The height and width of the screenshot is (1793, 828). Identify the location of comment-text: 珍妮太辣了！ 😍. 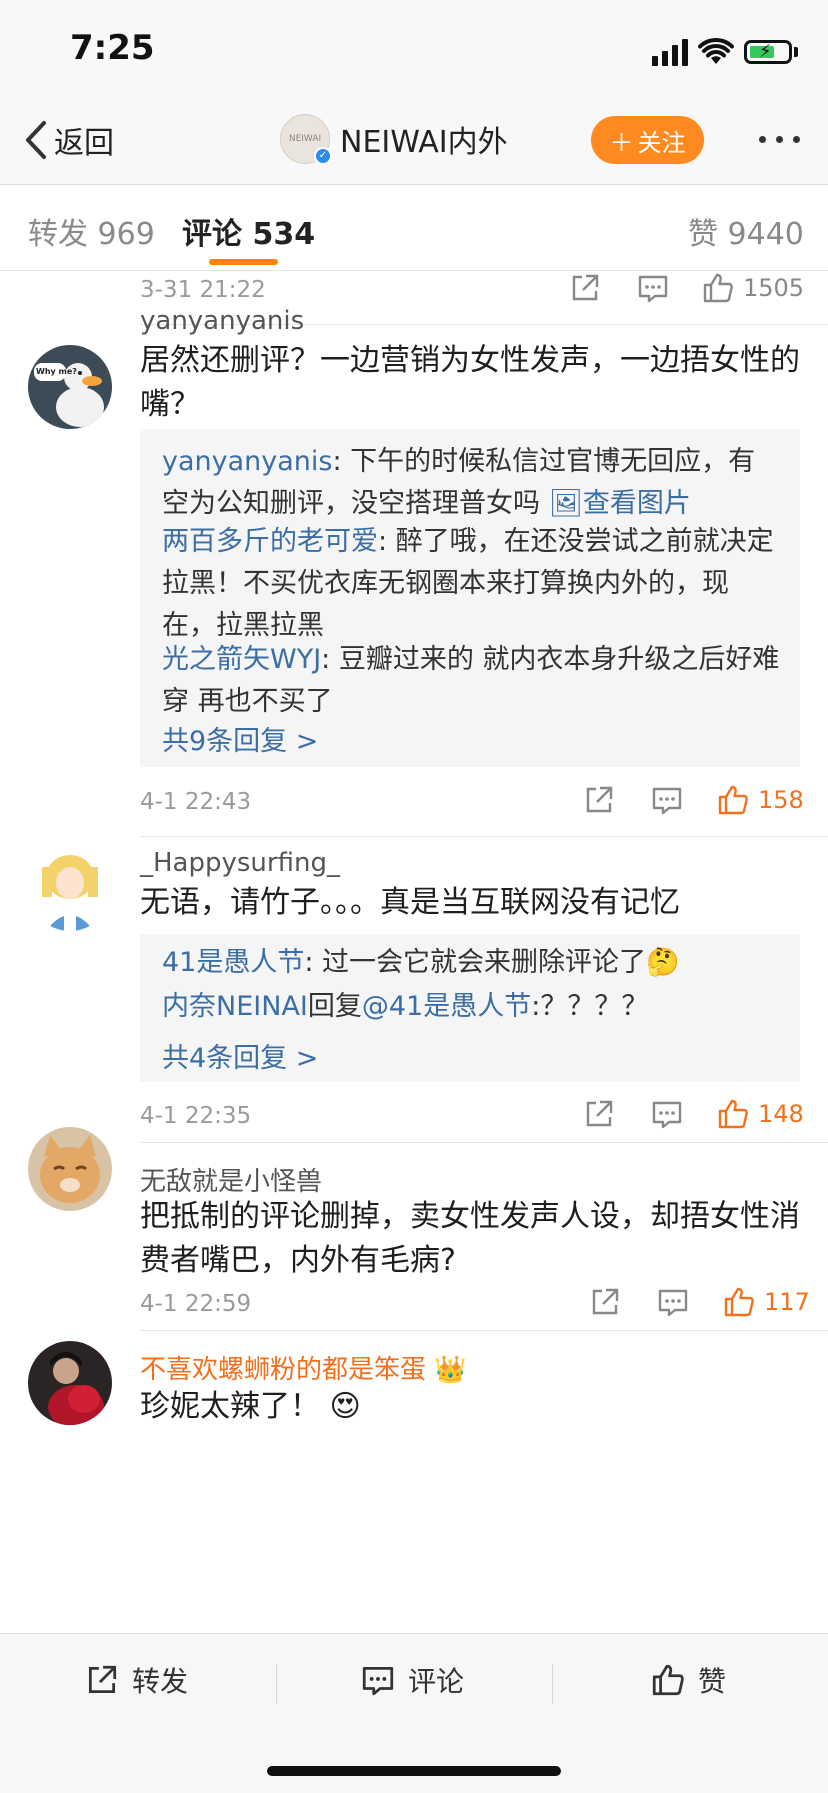
(470, 1407).